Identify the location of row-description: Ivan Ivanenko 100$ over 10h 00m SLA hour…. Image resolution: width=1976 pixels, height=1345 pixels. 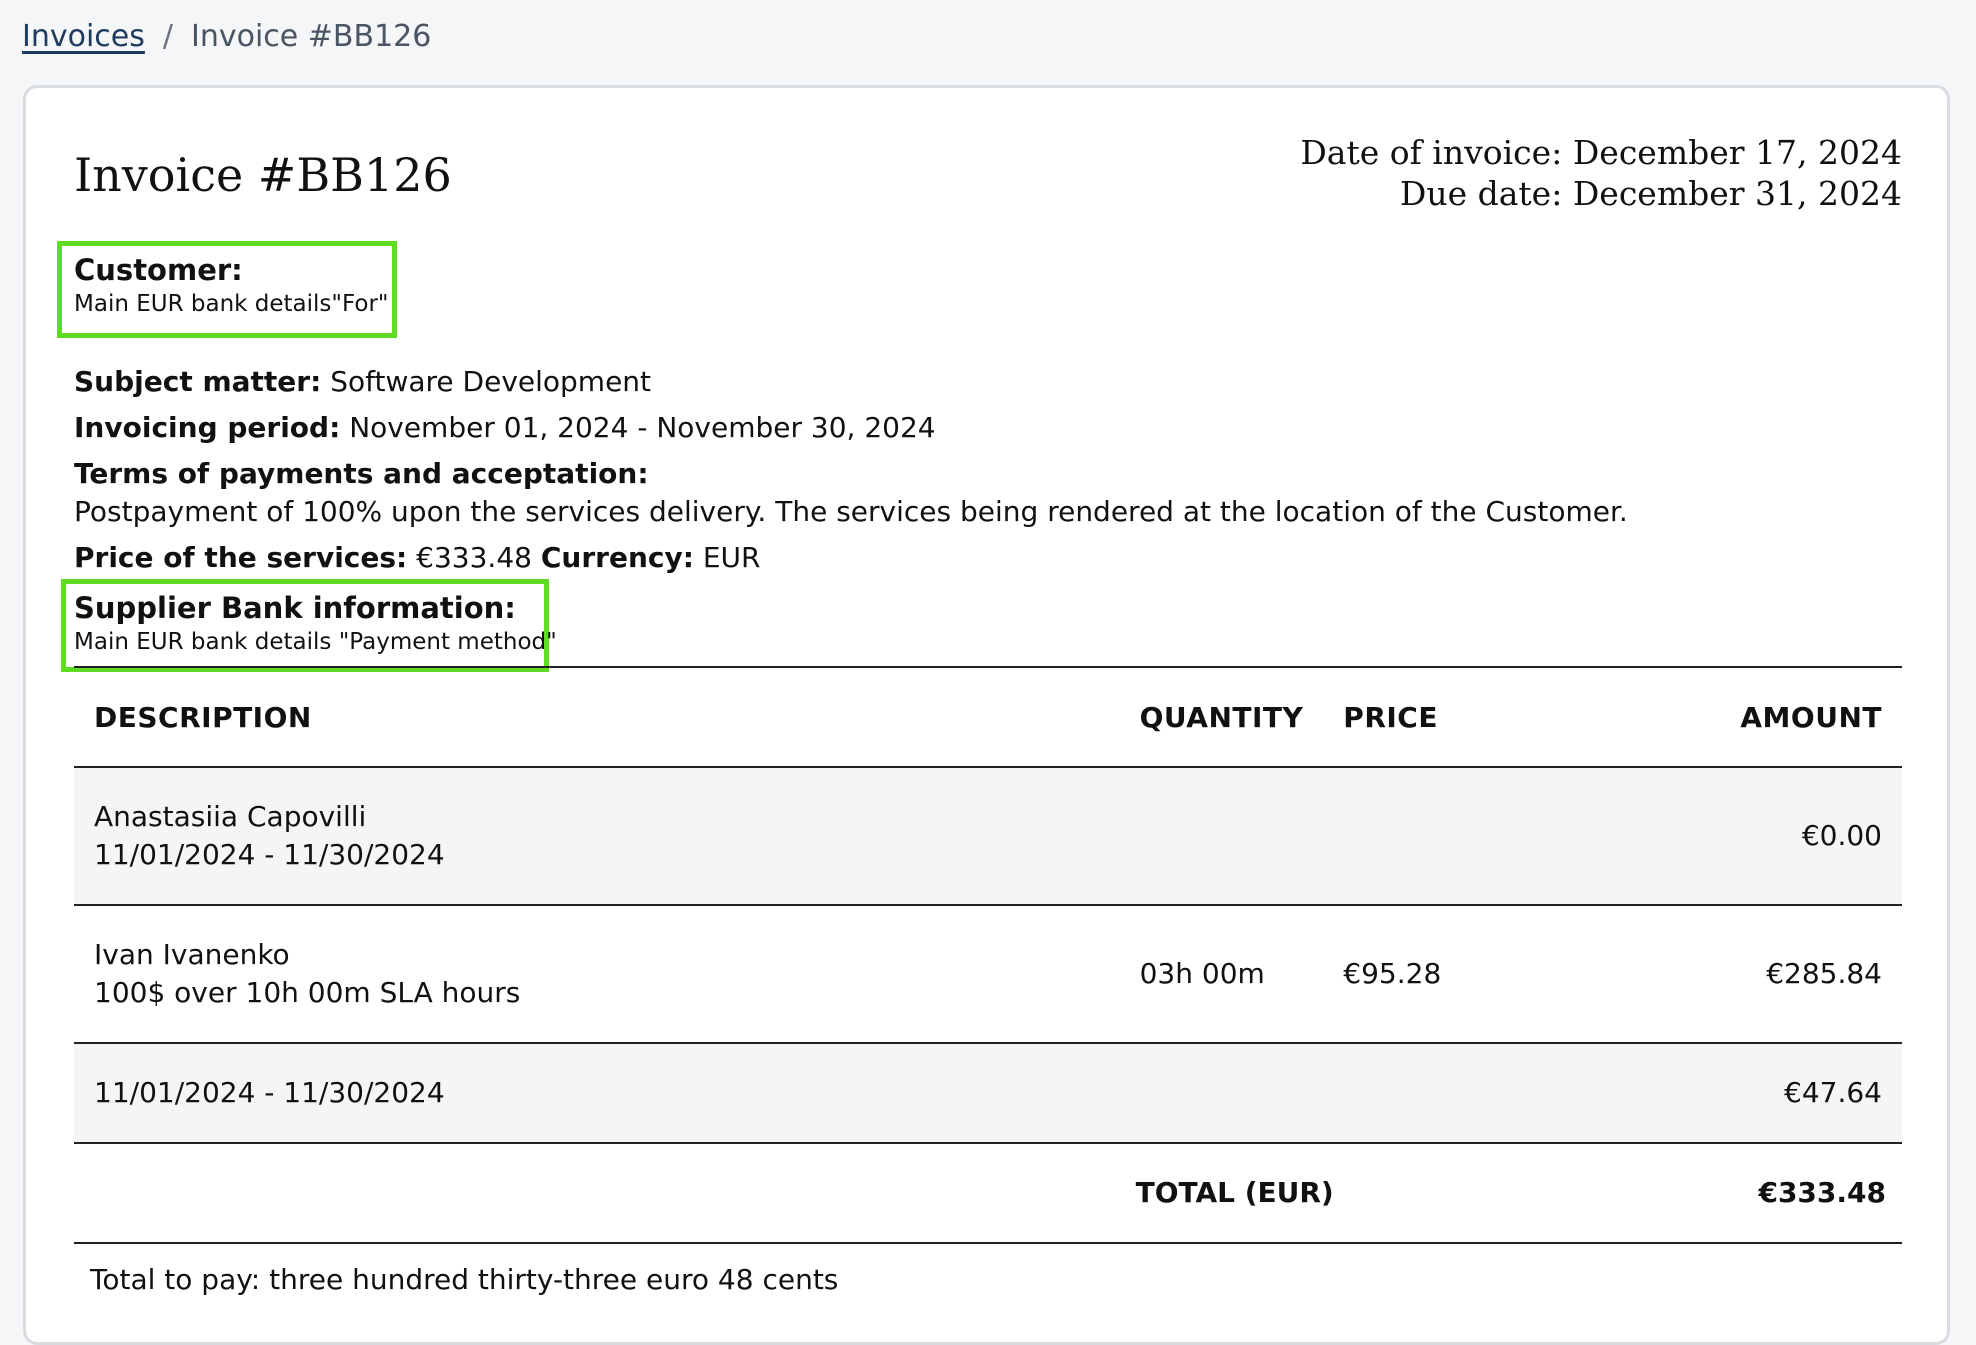
(597, 974).